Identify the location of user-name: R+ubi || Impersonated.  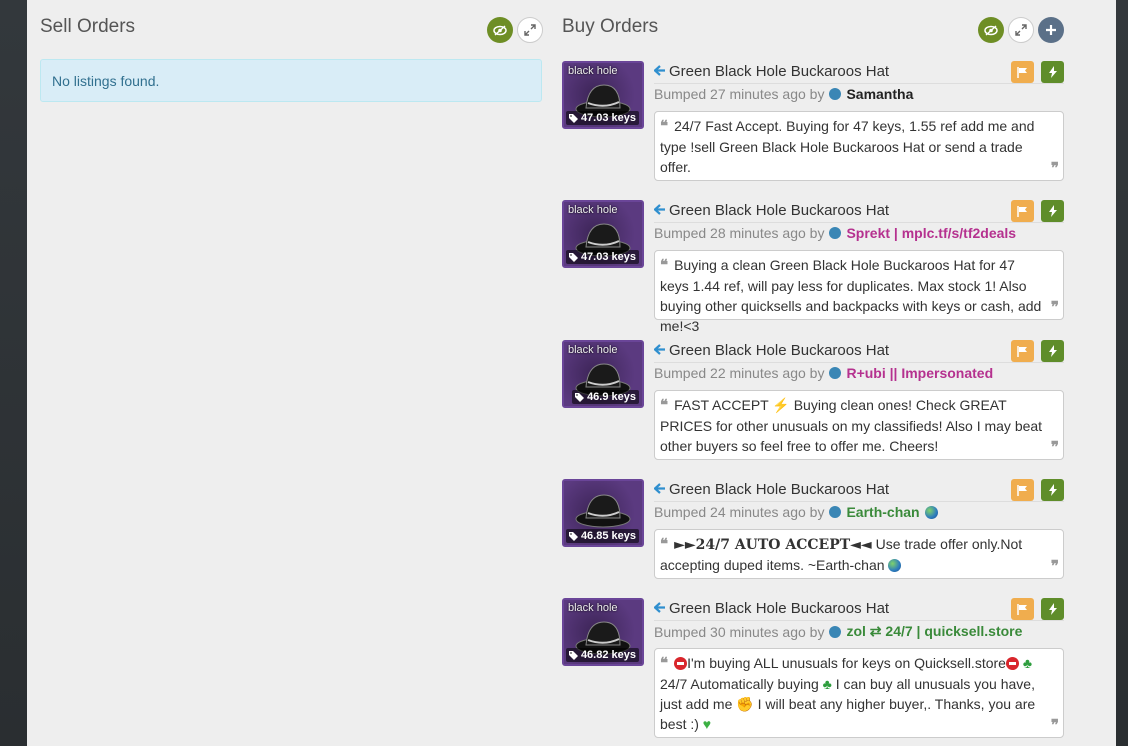
(919, 373).